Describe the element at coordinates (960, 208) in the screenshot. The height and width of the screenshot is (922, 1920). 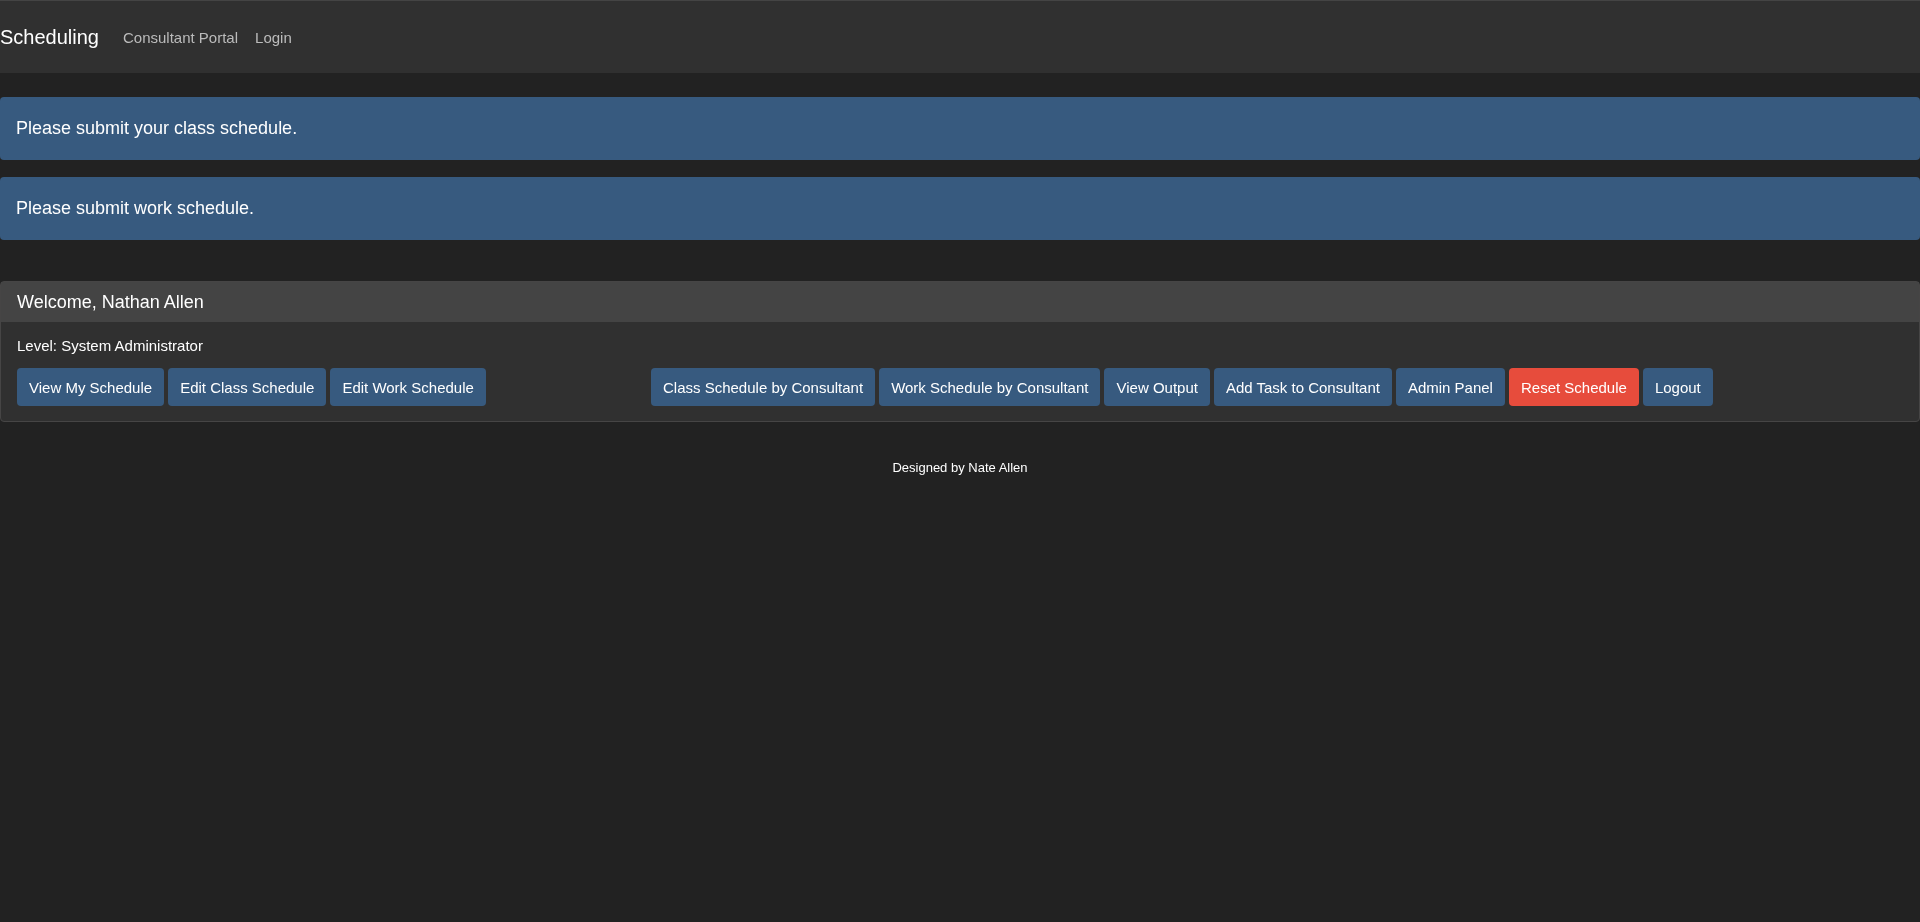
I see `alert-message: Please submit work schedule.` at that location.